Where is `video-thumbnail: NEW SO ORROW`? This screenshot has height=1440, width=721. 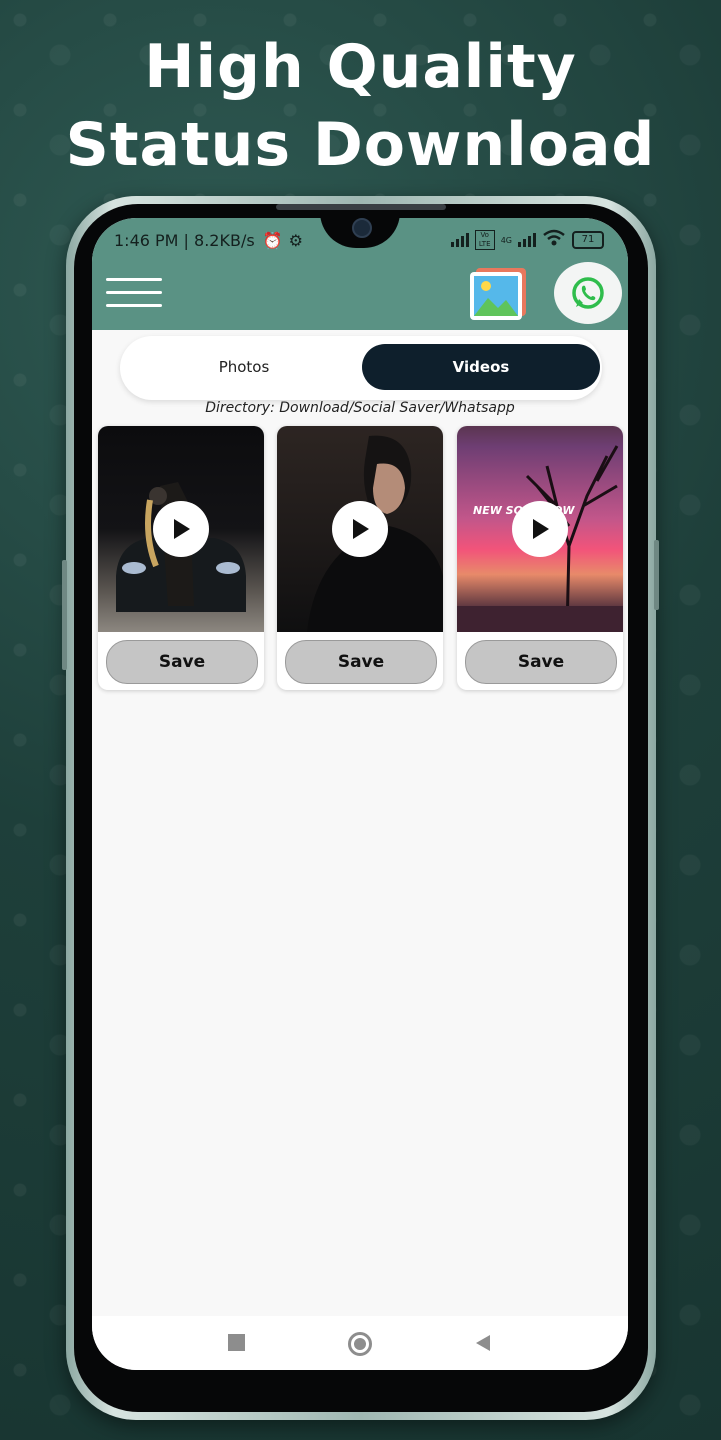
video-thumbnail: NEW SO ORROW is located at coordinates (540, 529).